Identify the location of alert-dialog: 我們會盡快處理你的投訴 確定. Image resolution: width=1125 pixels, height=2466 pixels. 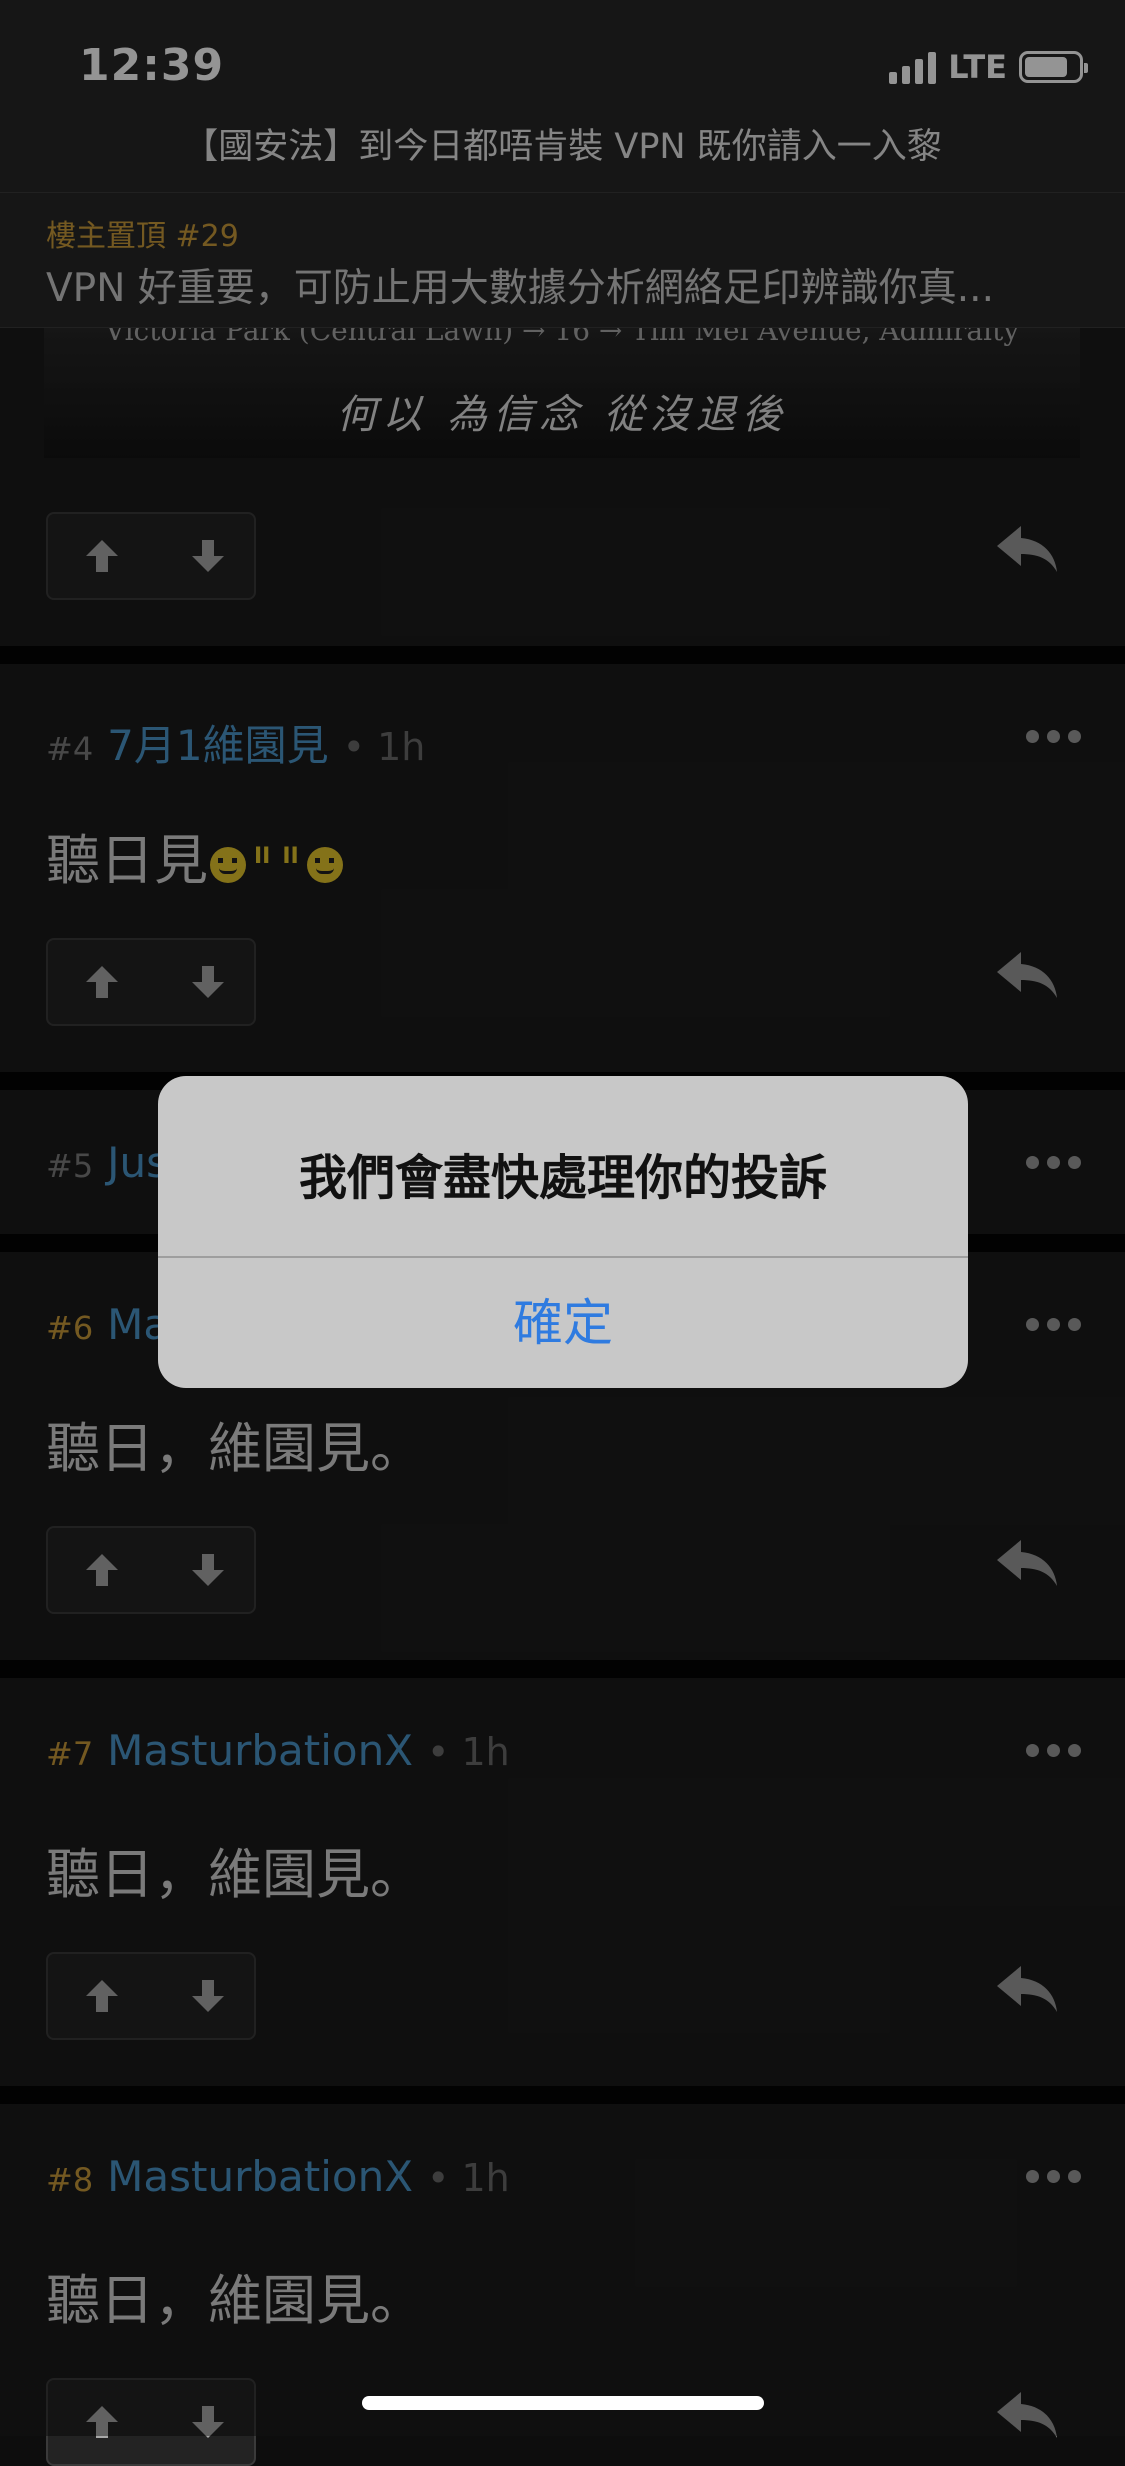
(563, 1232).